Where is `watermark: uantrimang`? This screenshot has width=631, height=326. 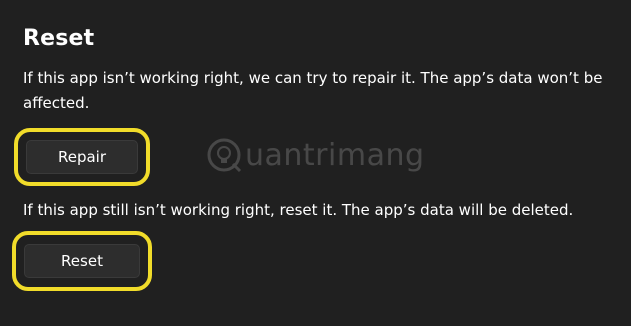
watermark: uantrimang is located at coordinates (315, 155).